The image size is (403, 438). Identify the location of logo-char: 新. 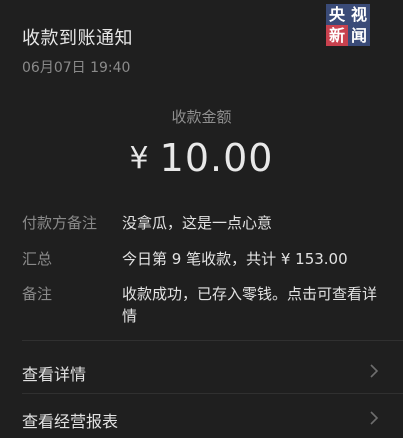
(337, 35).